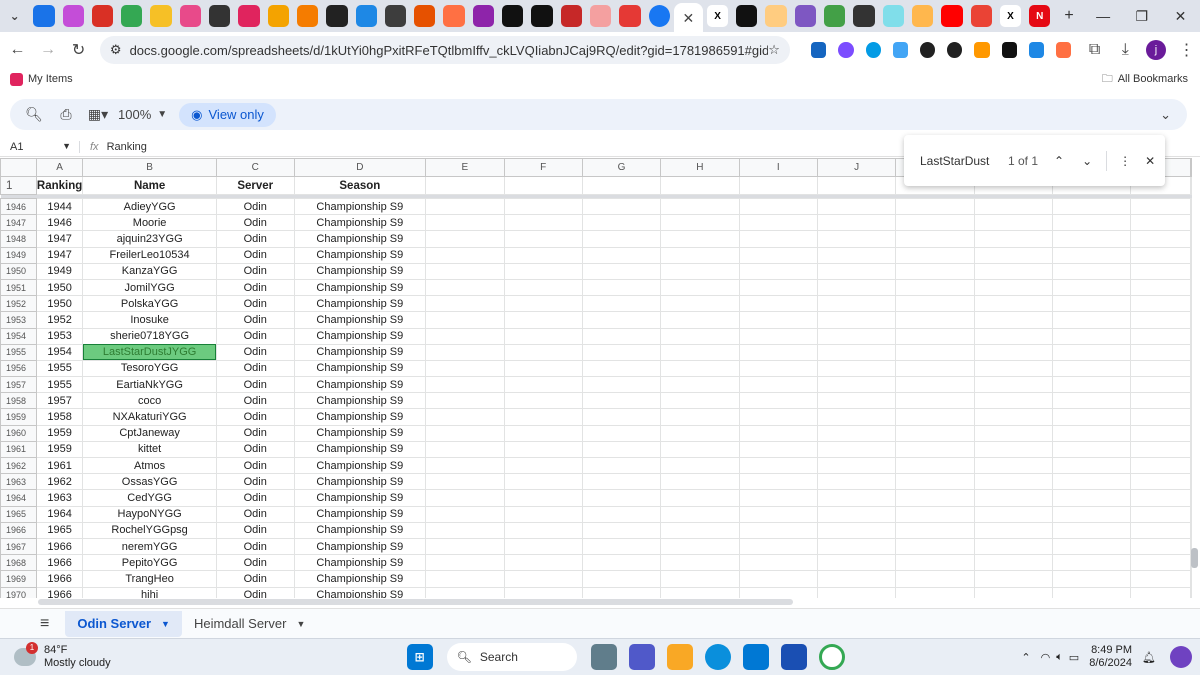 Image resolution: width=1200 pixels, height=675 pixels. I want to click on name-cell: PolskaYGG, so click(149, 304).